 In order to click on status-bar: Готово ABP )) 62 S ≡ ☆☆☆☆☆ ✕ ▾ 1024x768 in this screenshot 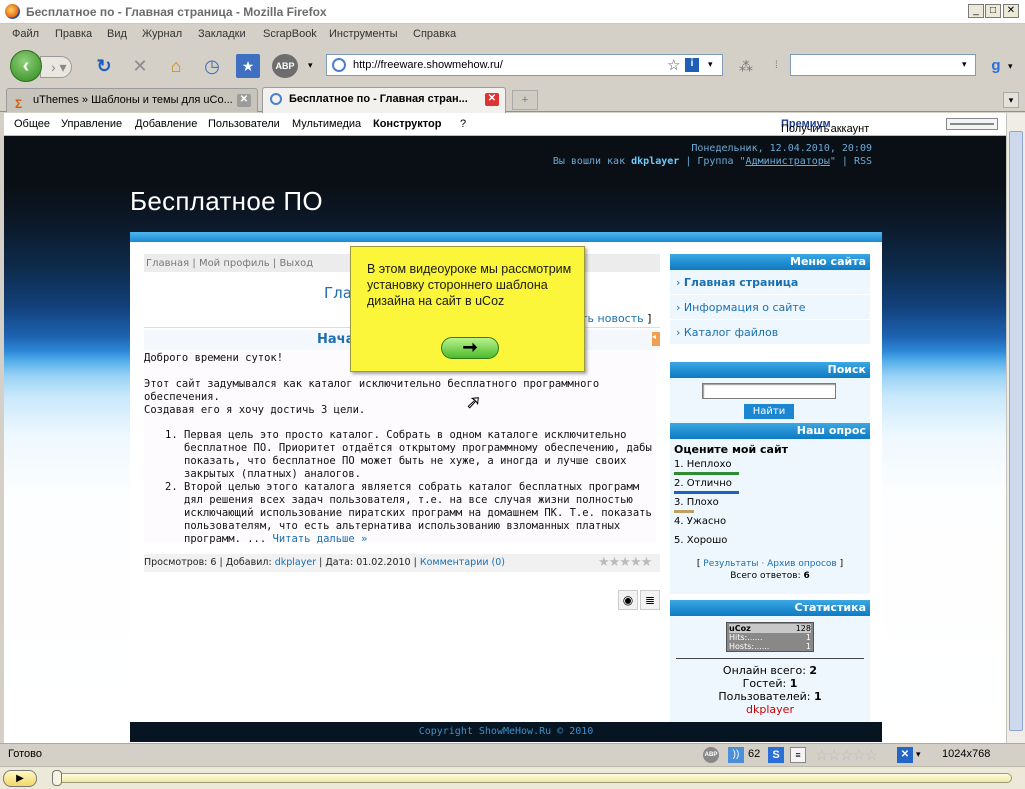, I will do `click(512, 754)`.